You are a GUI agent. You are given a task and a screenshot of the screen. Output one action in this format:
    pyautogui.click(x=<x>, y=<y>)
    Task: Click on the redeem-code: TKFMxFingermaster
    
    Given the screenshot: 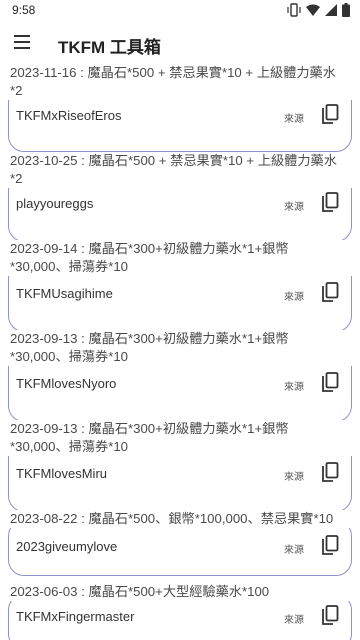 What is the action you would take?
    pyautogui.click(x=75, y=616)
    